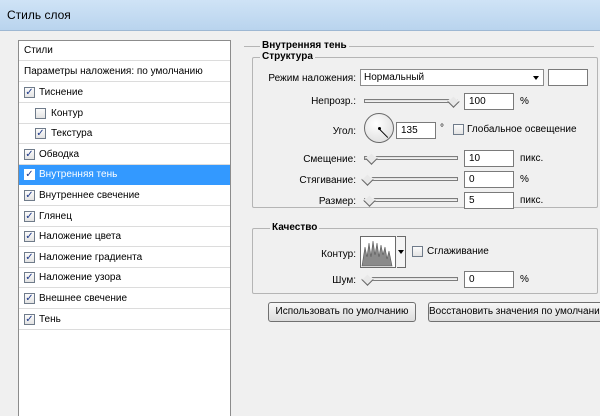  Describe the element at coordinates (524, 279) in the screenshot. I see `noise-unit: %` at that location.